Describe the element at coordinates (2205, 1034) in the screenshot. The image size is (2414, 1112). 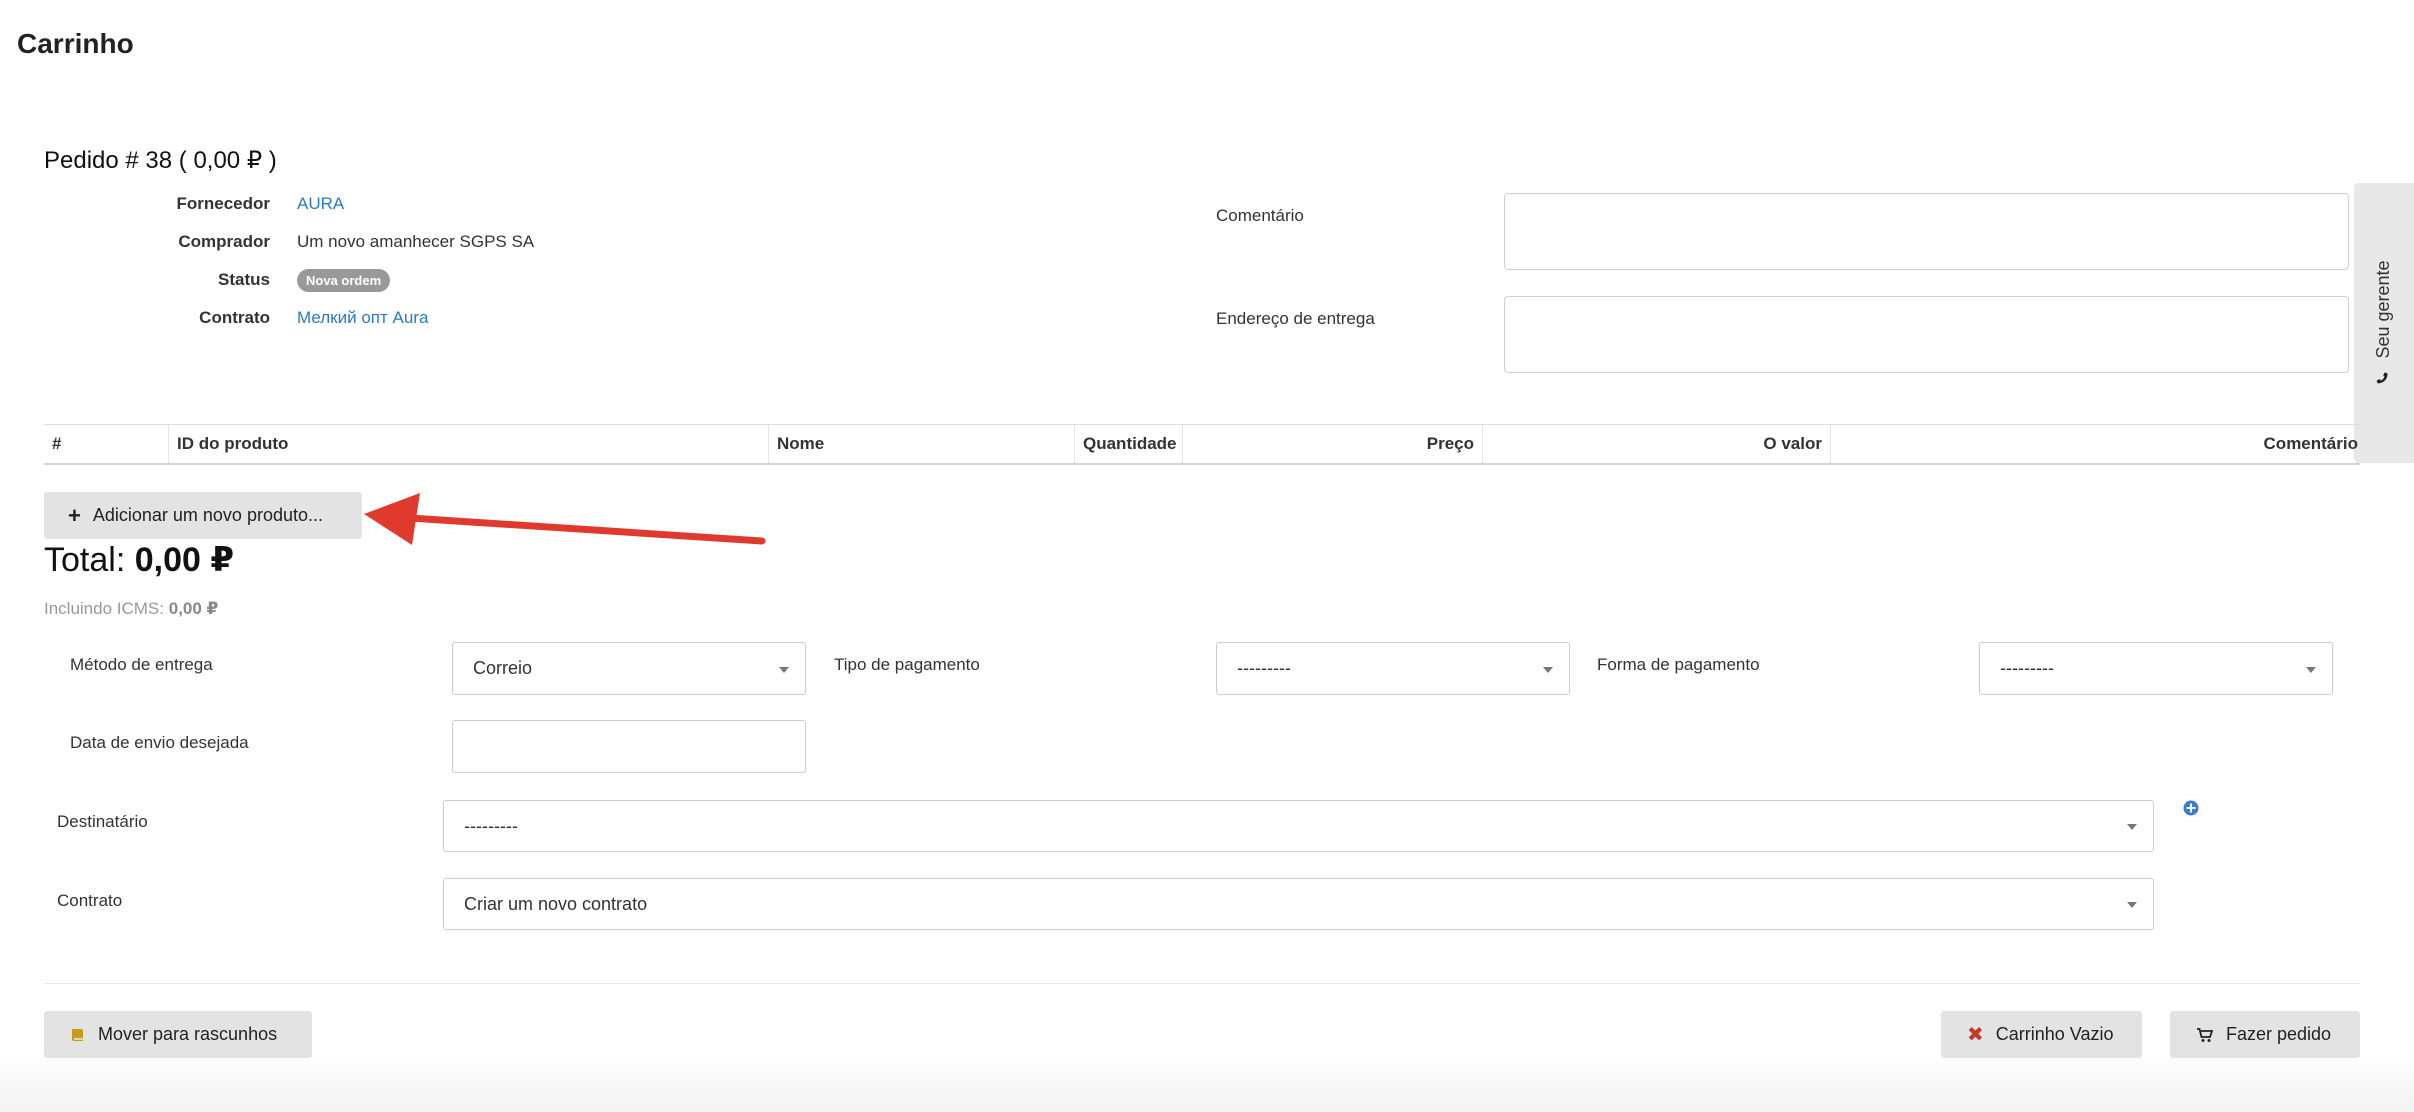
I see `shopping-cart-icon` at that location.